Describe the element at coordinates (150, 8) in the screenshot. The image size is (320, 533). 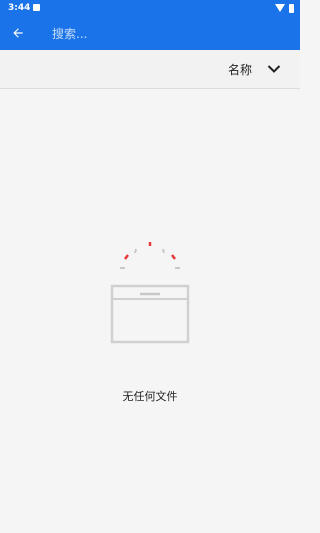
I see `status-bar: 3:44` at that location.